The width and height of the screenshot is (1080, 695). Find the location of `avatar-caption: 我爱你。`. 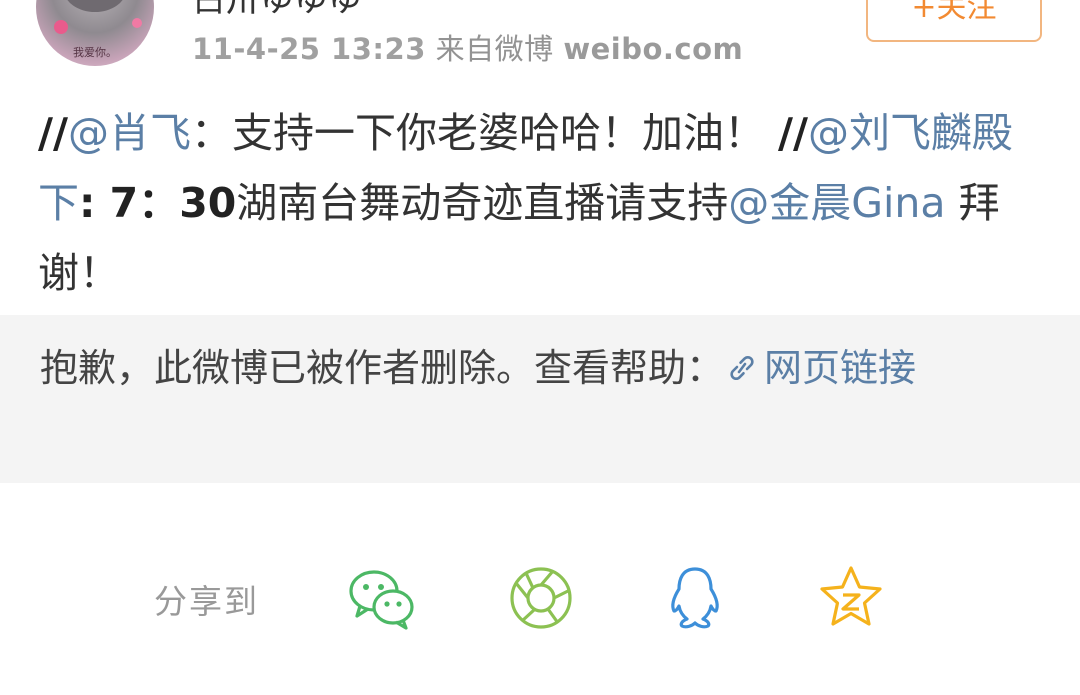

avatar-caption: 我爱你。 is located at coordinates (95, 52).